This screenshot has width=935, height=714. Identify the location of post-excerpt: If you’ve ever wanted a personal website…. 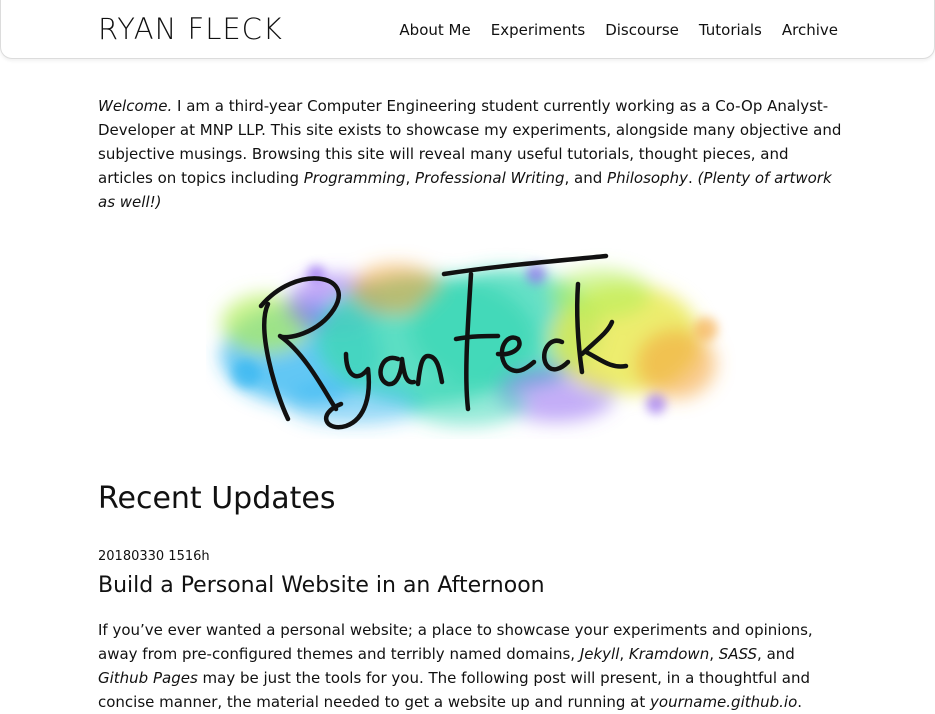
(470, 666).